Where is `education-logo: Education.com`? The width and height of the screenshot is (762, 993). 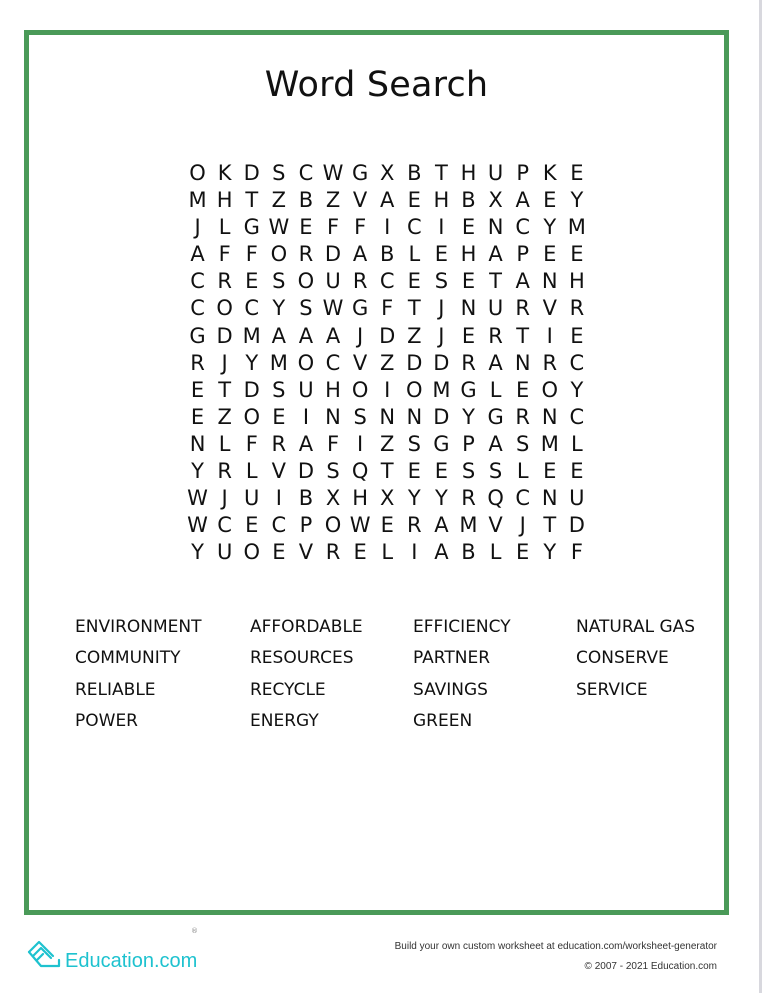 education-logo: Education.com is located at coordinates (111, 954).